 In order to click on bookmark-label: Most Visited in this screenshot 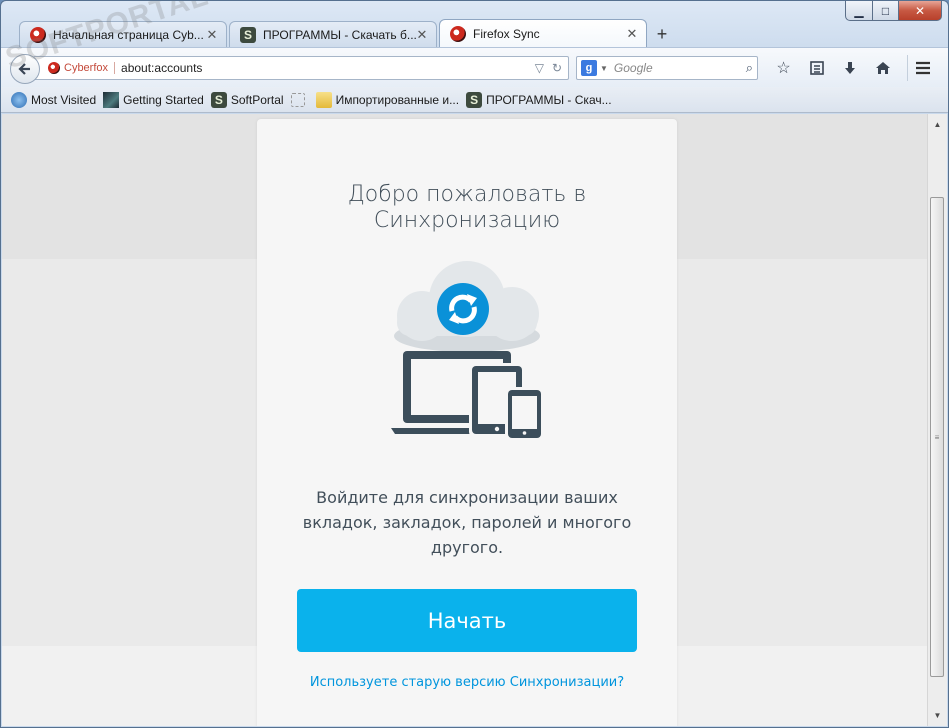, I will do `click(64, 99)`.